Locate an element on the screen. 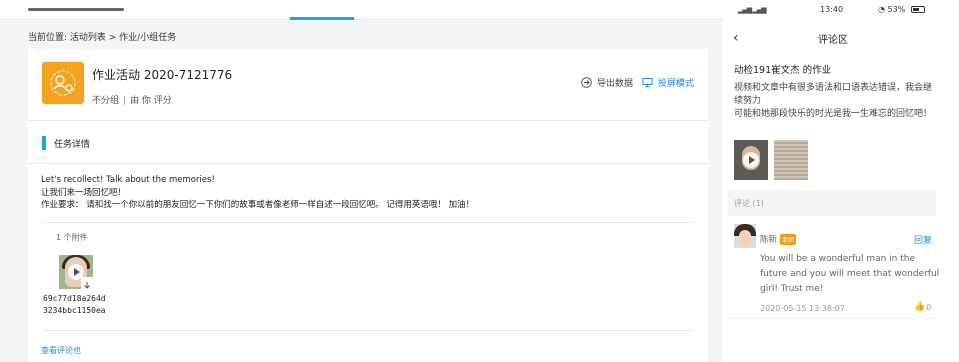 This screenshot has height=362, width=959. post-body-line: 可能和她那段快乐的时光是我一生难忘的回忆吧！ is located at coordinates (833, 114).